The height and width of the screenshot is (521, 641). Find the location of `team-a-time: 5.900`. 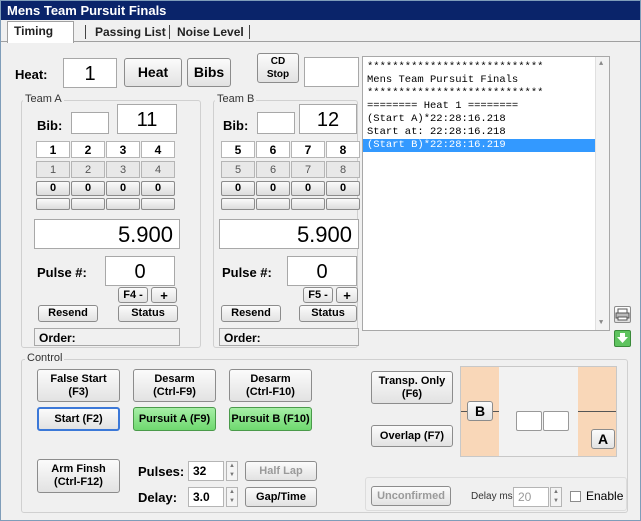

team-a-time: 5.900 is located at coordinates (107, 234).